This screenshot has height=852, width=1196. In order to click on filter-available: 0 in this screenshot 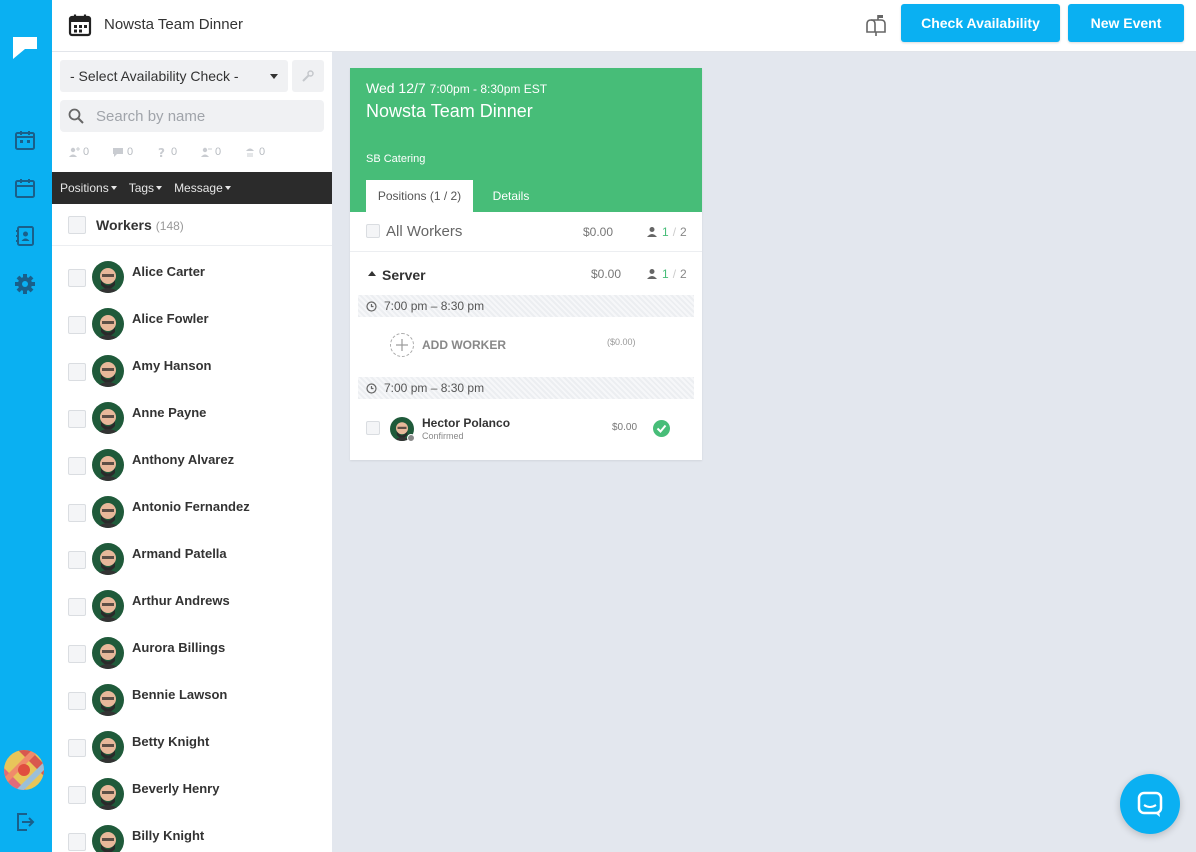, I will do `click(90, 152)`.